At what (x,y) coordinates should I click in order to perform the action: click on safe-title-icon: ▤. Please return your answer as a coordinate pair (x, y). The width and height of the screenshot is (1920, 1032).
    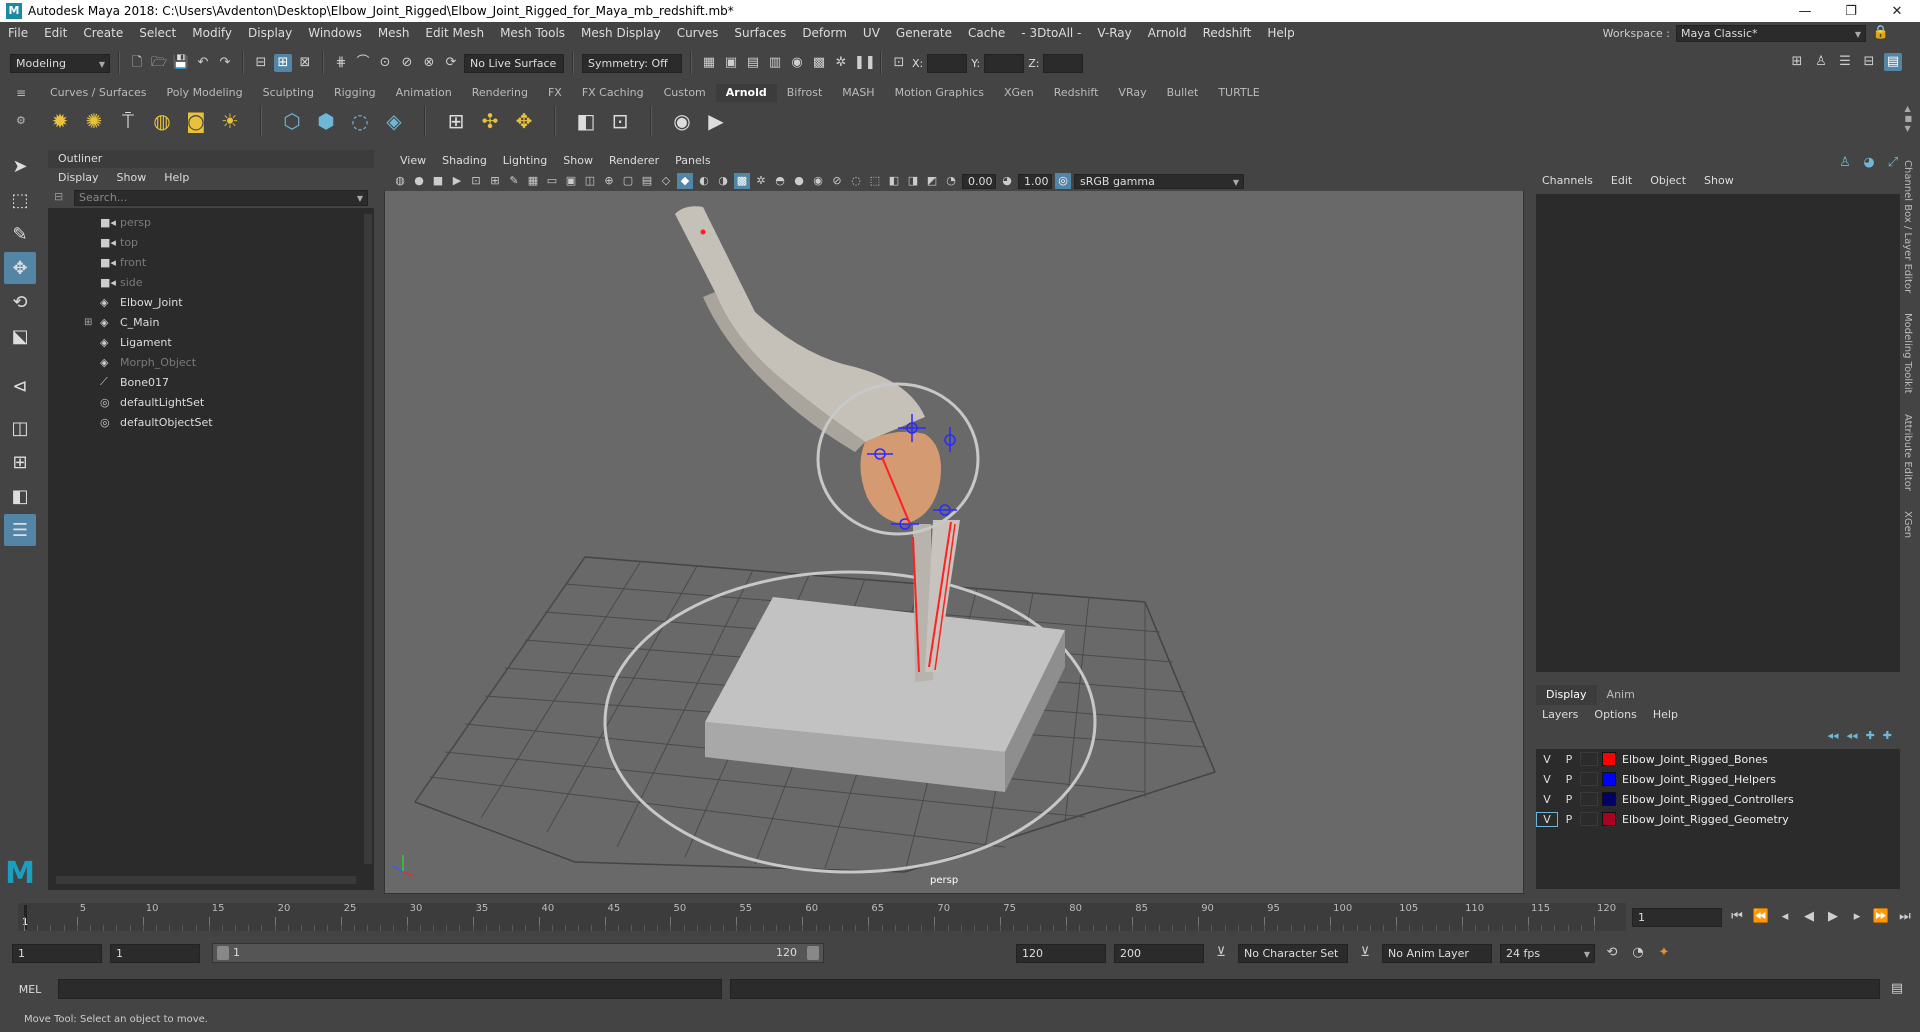
    Looking at the image, I should click on (647, 181).